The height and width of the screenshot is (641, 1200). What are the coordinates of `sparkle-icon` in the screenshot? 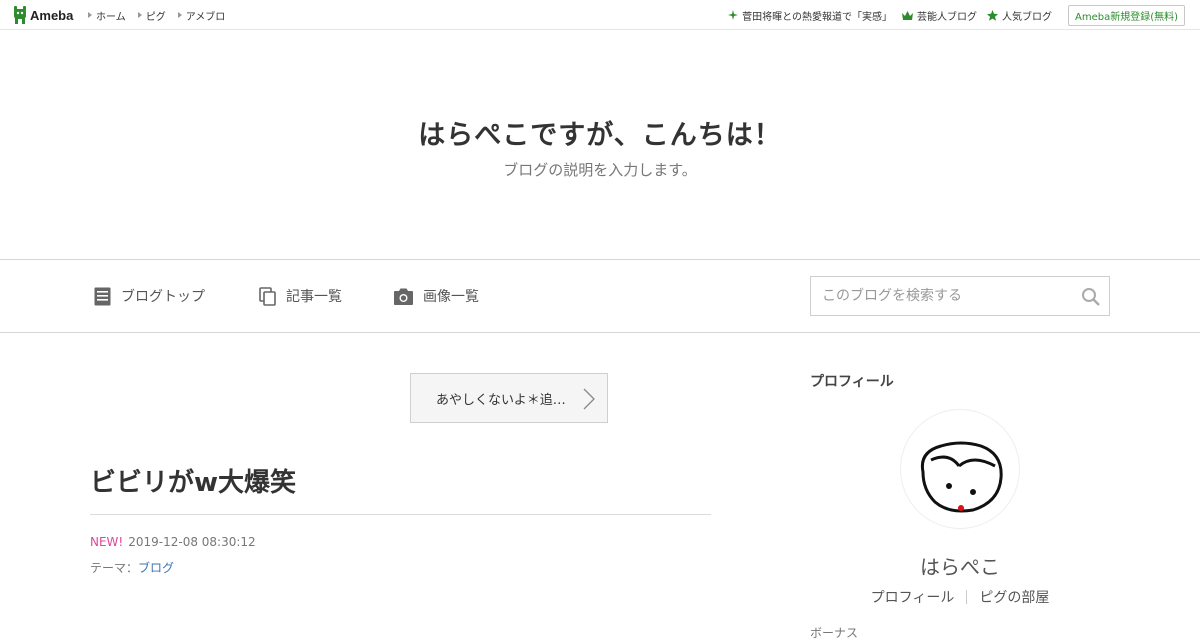 It's located at (733, 15).